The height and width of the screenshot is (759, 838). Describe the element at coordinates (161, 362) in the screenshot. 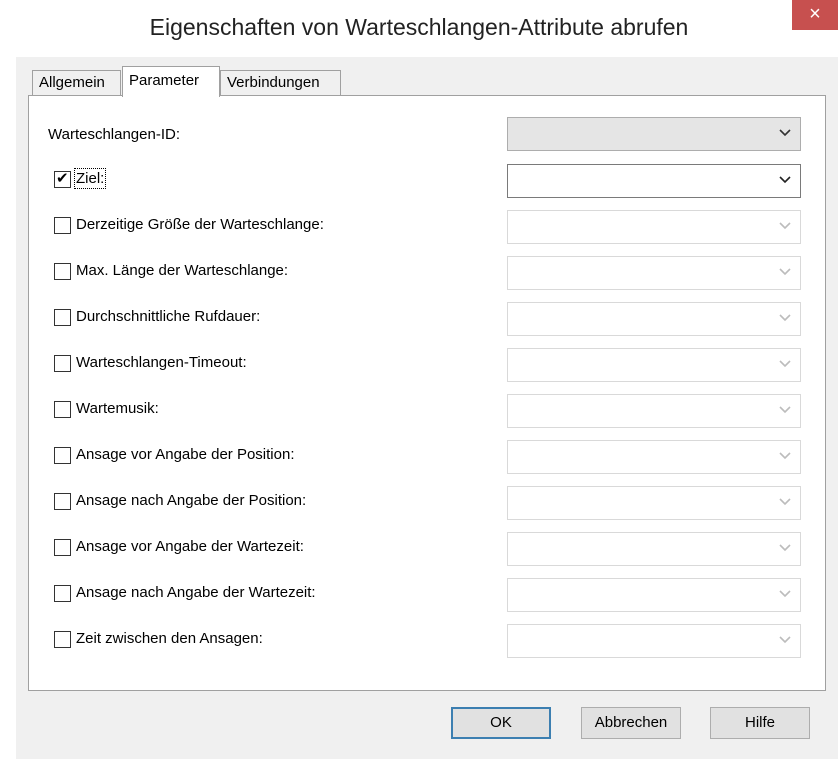

I see `option-label: Warteschlangen-Timeout:` at that location.